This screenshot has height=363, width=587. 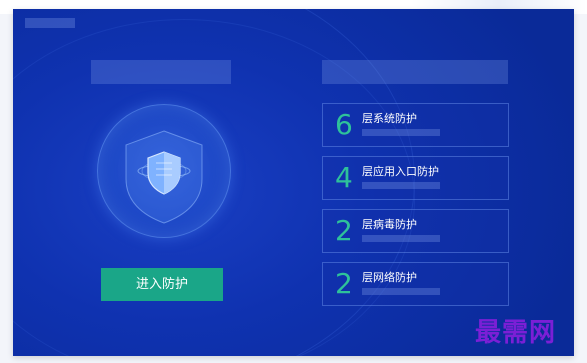 I want to click on shield-icon, so click(x=164, y=177).